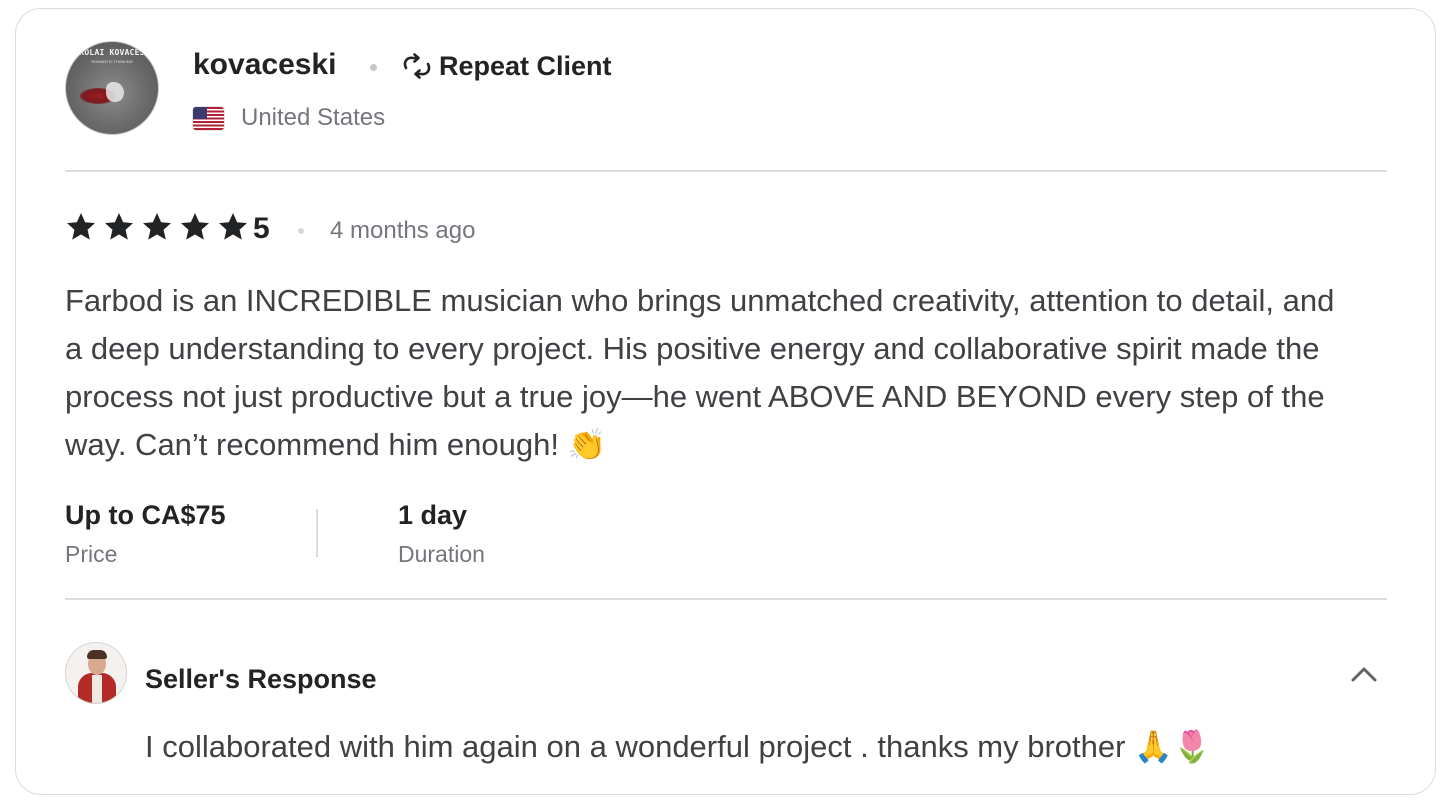 Image resolution: width=1454 pixels, height=806 pixels. Describe the element at coordinates (112, 61) in the screenshot. I see `avatar-cover-subtitle: ROMANTIC THINKING` at that location.